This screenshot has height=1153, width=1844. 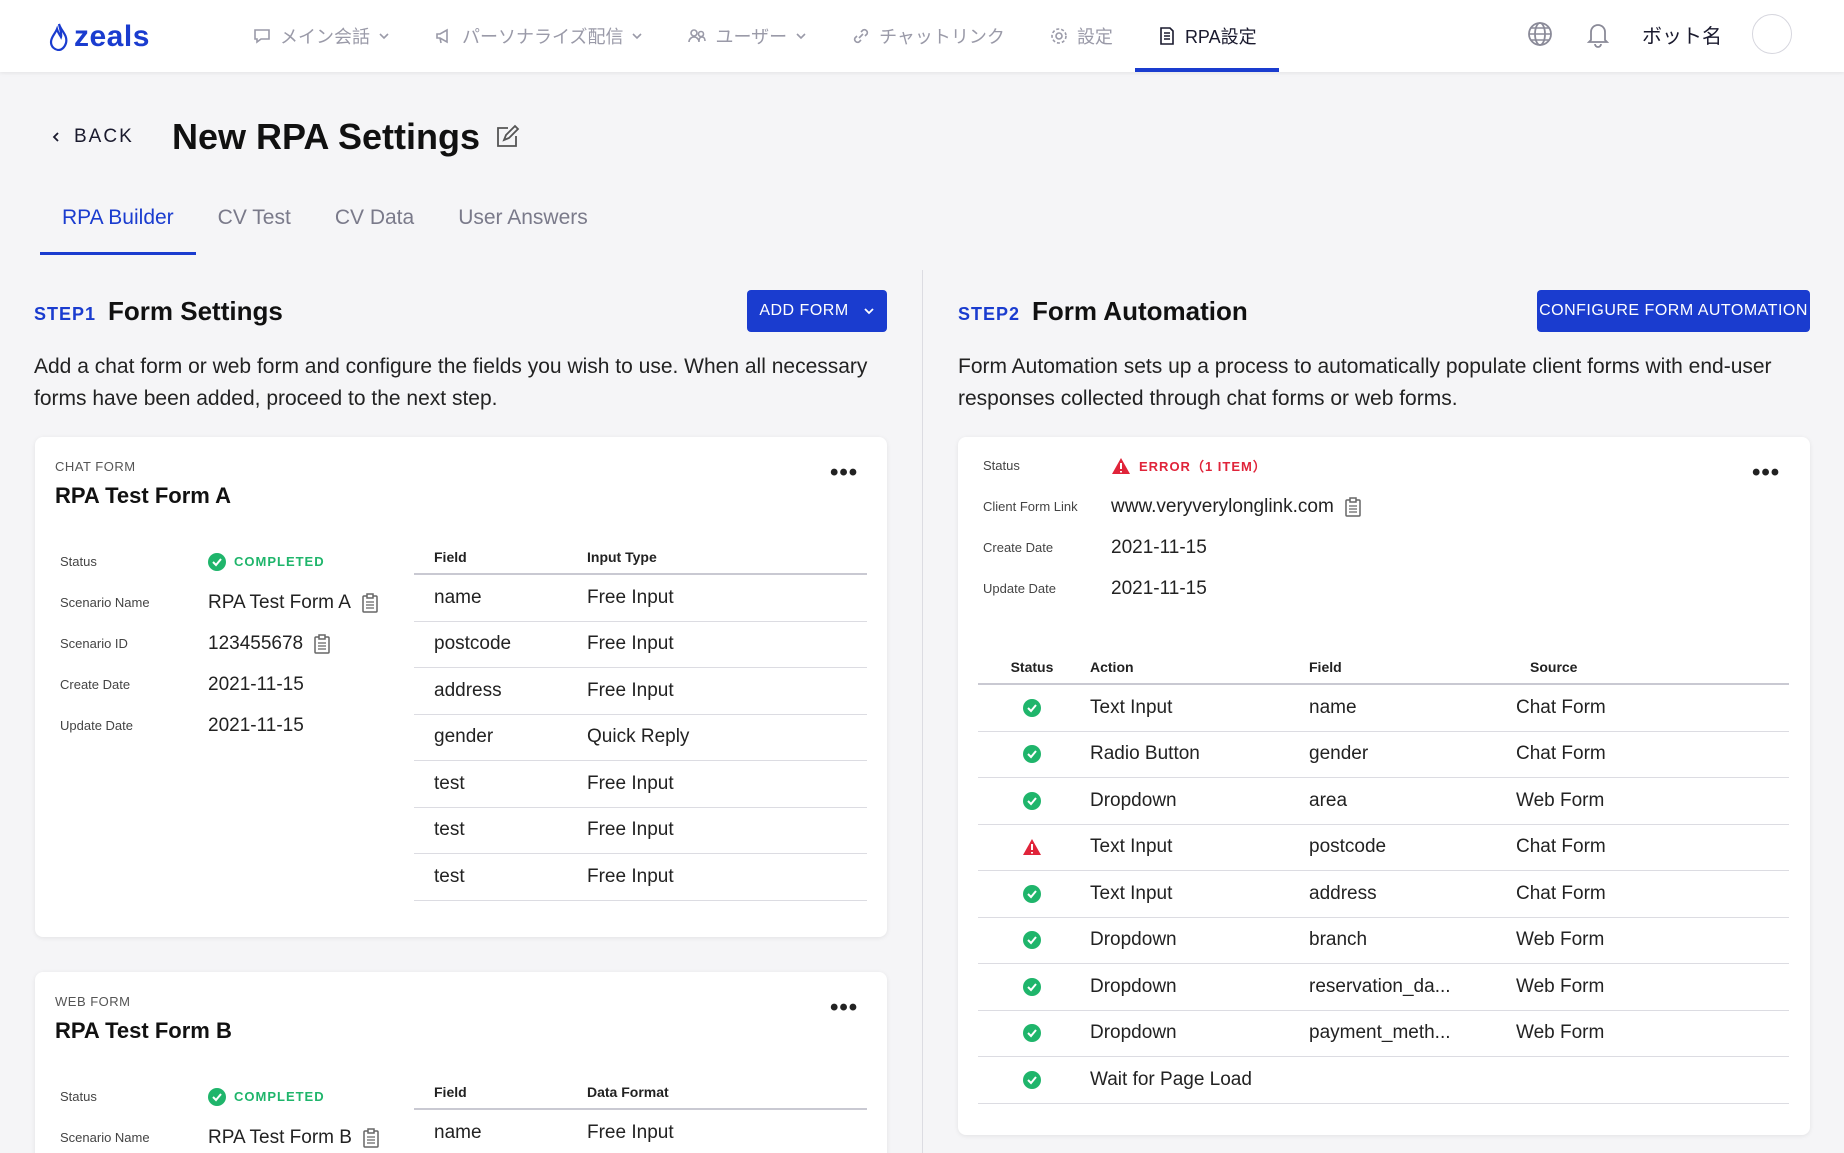 What do you see at coordinates (1383, 801) in the screenshot?
I see `table-row: Dropdown area Web Form` at bounding box center [1383, 801].